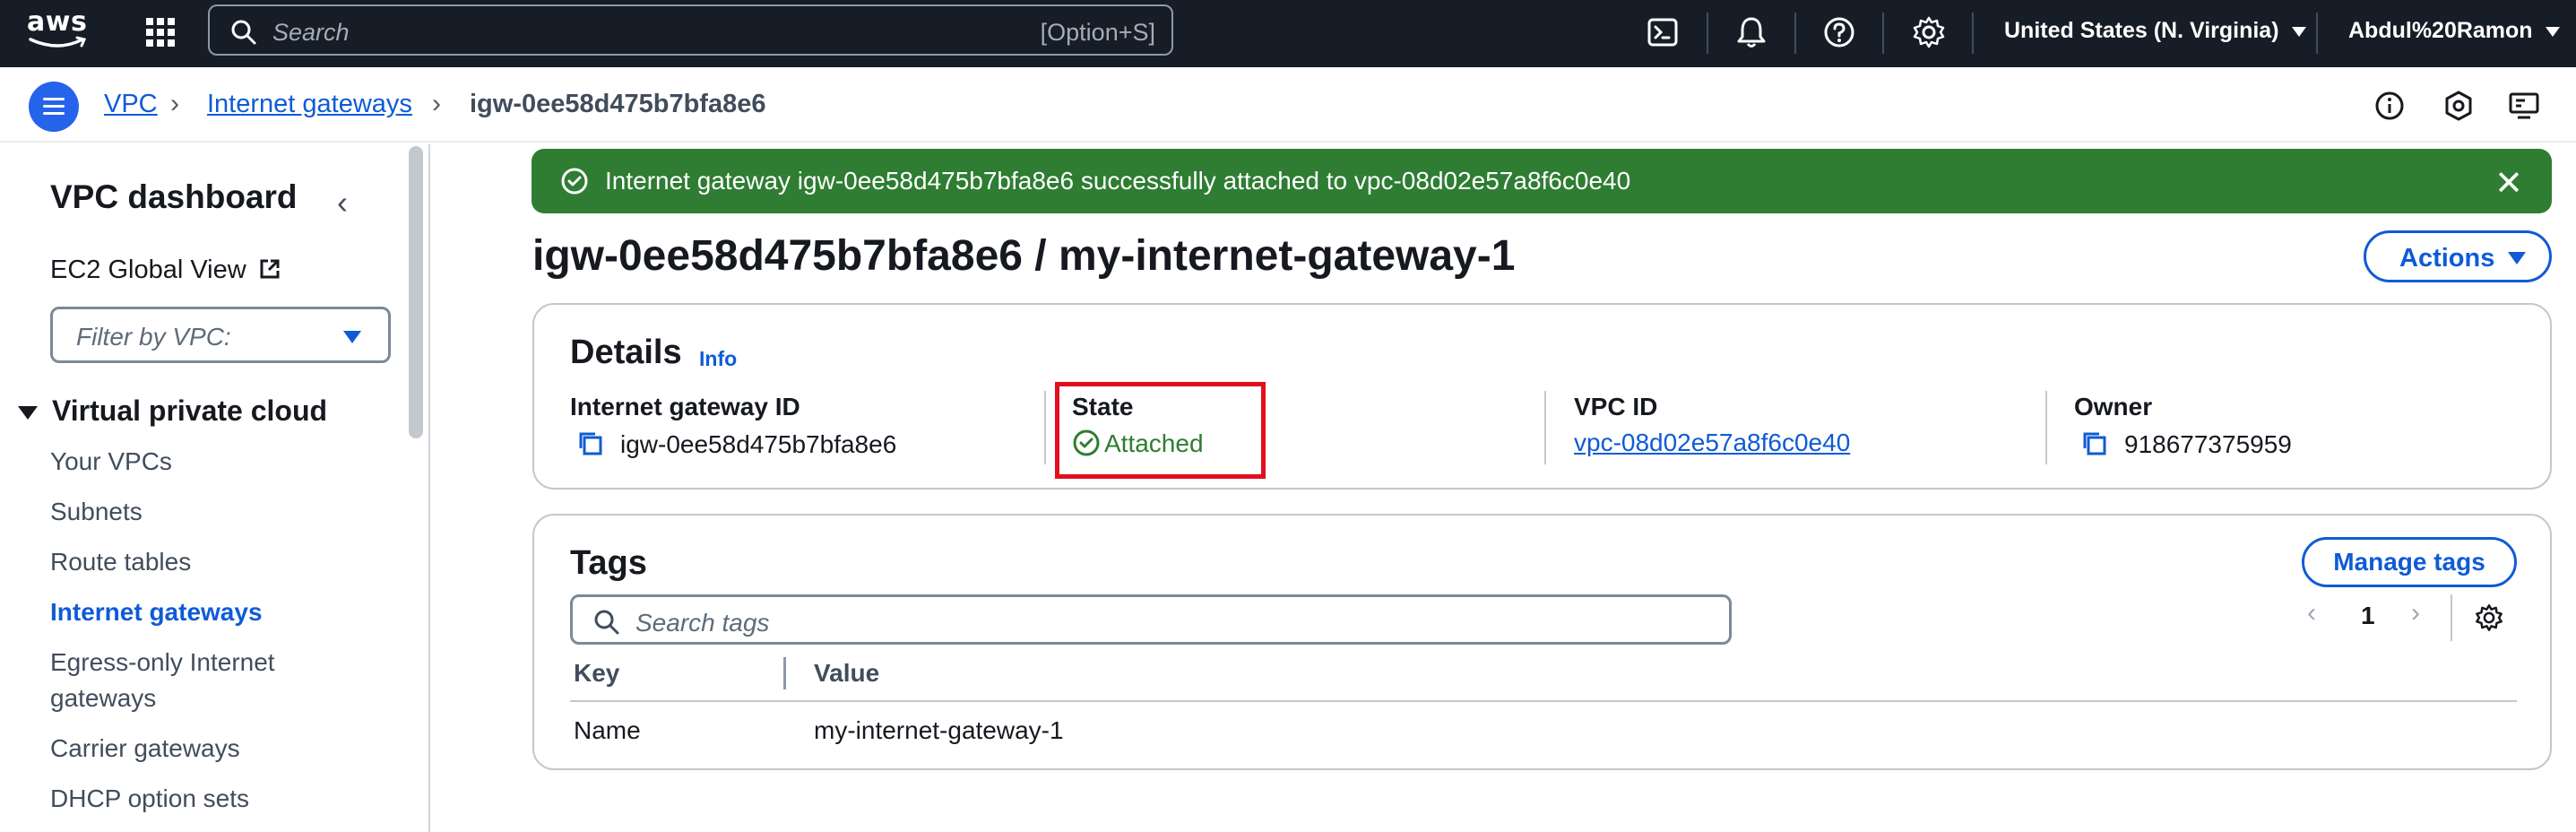 The image size is (2576, 832). I want to click on grid-icon, so click(160, 32).